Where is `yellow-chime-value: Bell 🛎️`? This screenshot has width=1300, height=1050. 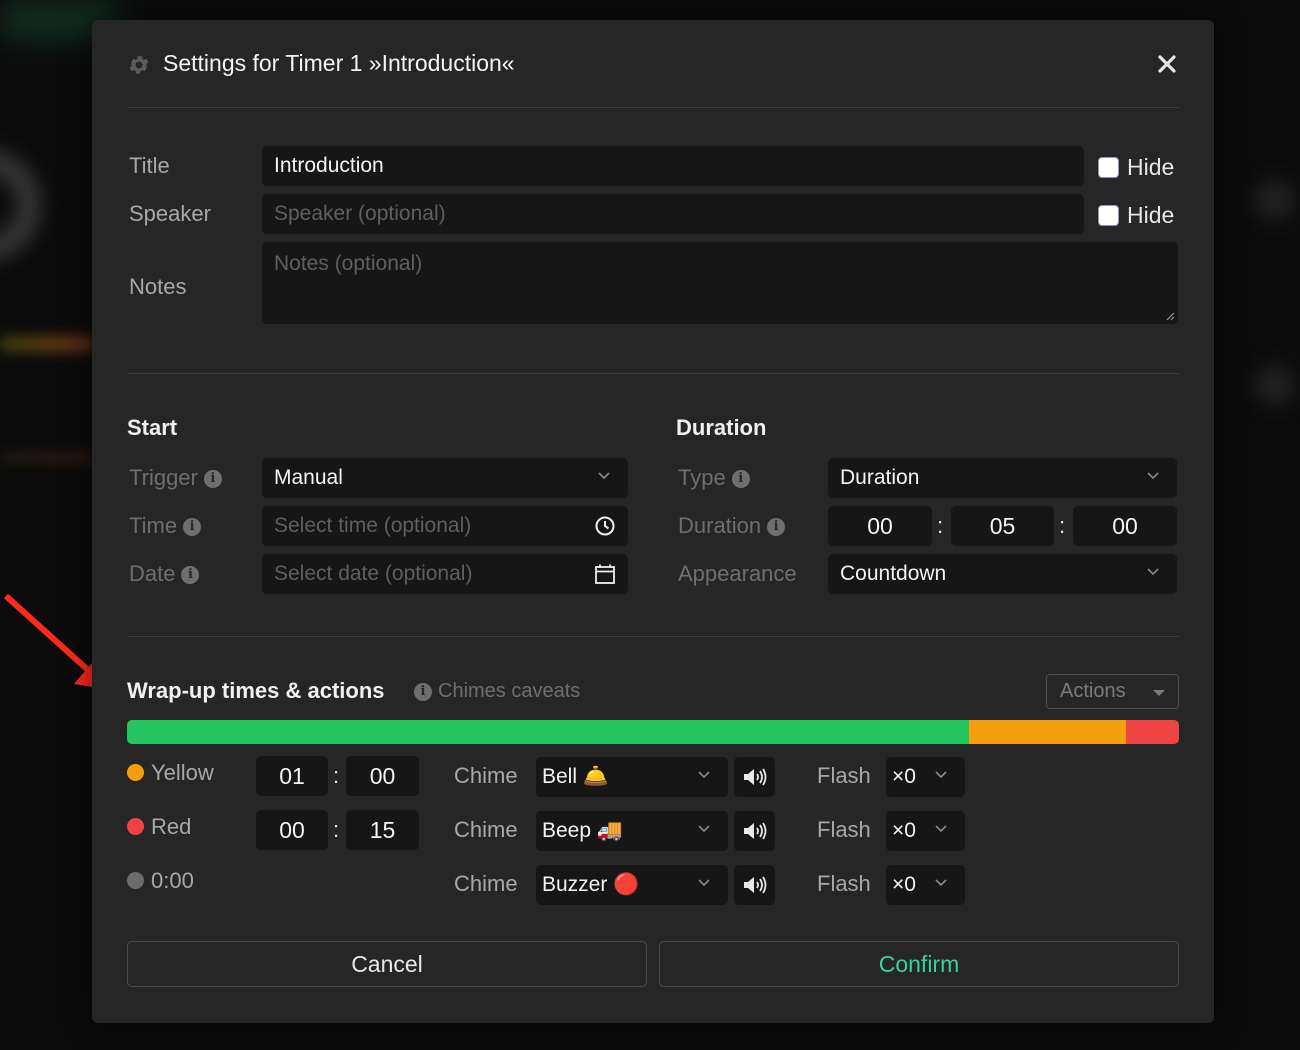
yellow-chime-value: Bell 🛎️ is located at coordinates (575, 776).